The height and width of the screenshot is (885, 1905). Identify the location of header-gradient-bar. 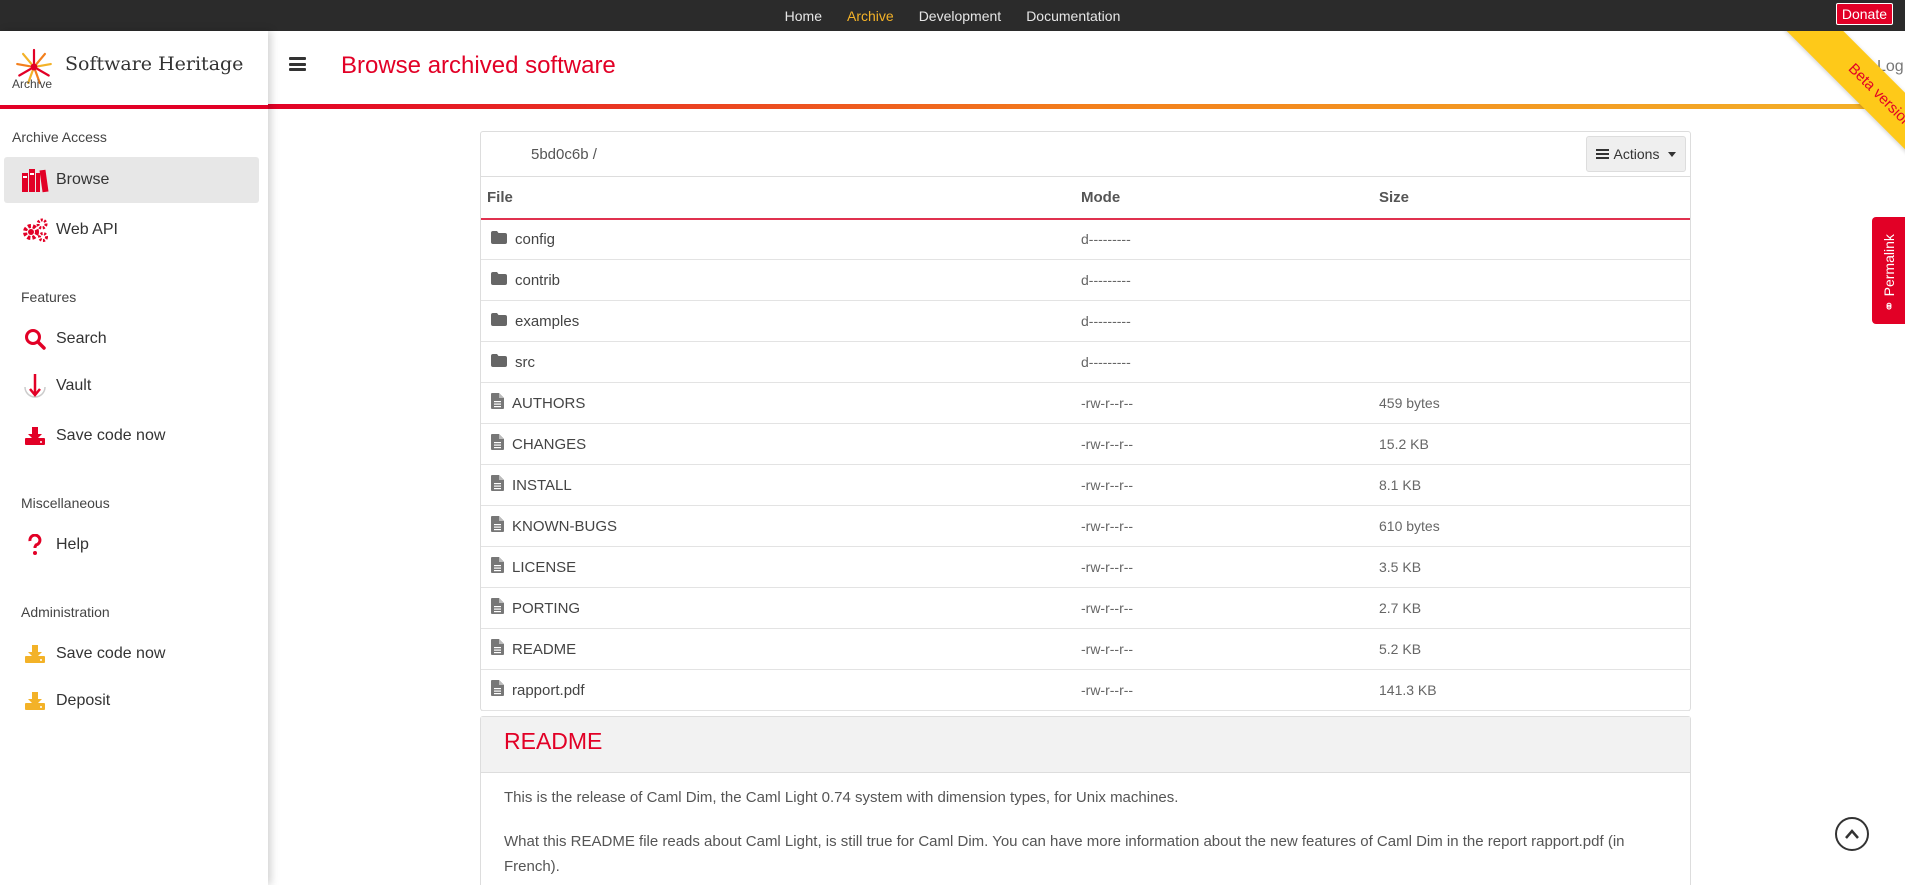
(1086, 106).